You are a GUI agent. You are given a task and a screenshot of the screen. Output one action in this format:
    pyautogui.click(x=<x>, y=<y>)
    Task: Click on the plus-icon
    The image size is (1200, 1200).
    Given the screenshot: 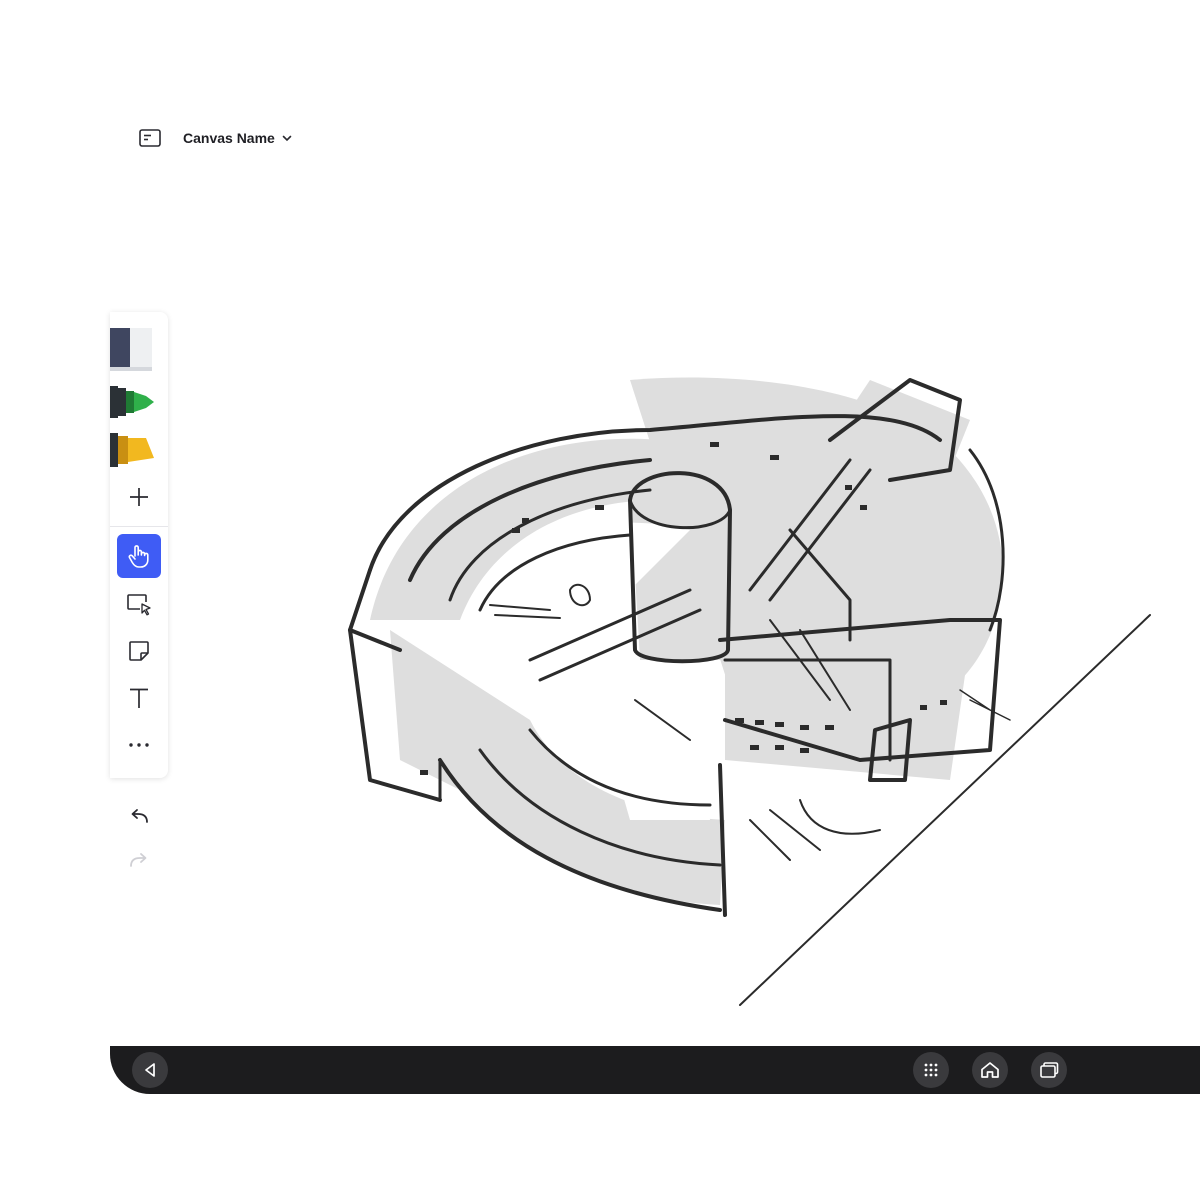 What is the action you would take?
    pyautogui.click(x=139, y=497)
    